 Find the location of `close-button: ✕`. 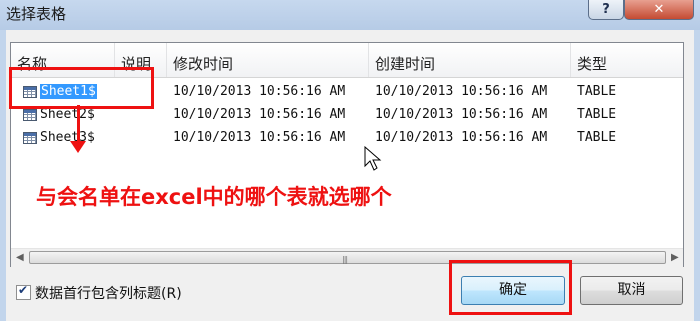

close-button: ✕ is located at coordinates (659, 10).